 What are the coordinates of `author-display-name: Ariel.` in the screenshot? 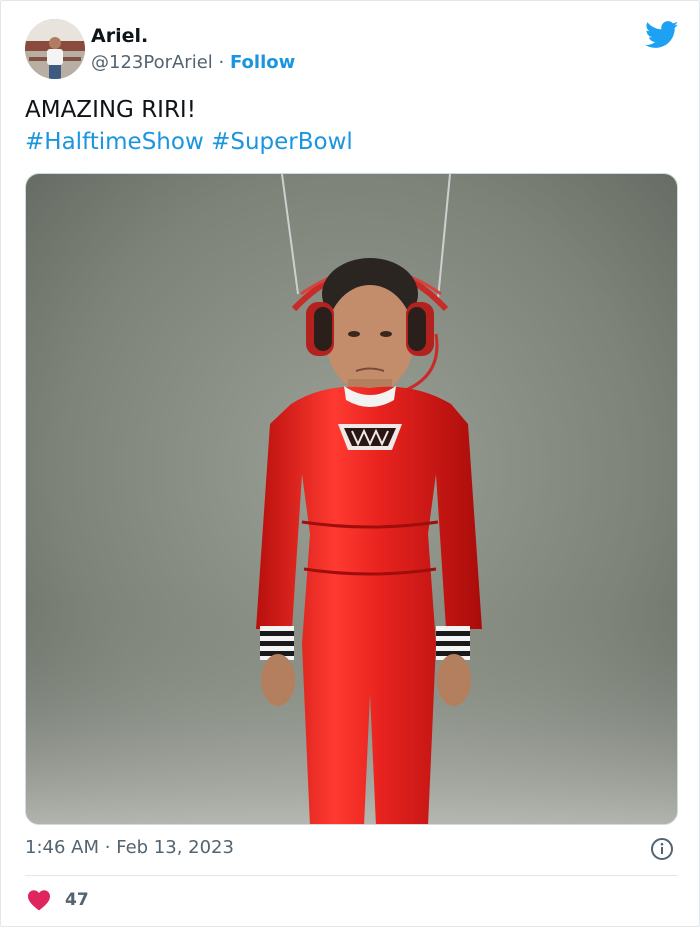 It's located at (193, 36).